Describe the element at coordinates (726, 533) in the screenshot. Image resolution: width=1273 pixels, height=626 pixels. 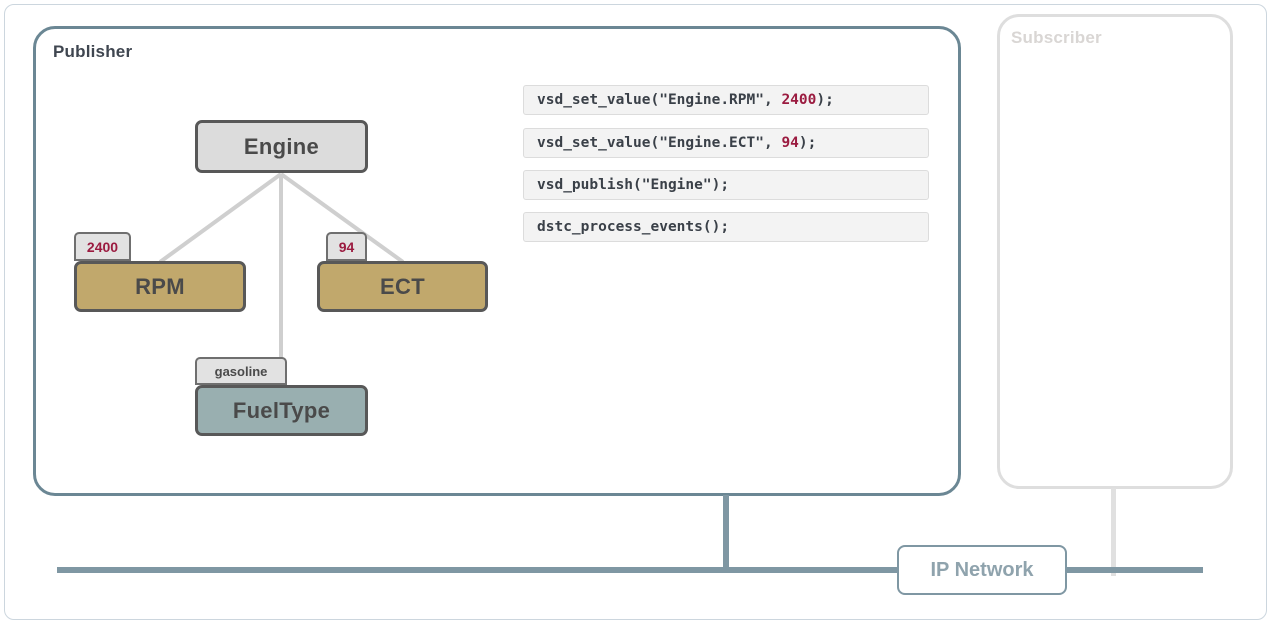
I see `publisher-bus-drop-line` at that location.